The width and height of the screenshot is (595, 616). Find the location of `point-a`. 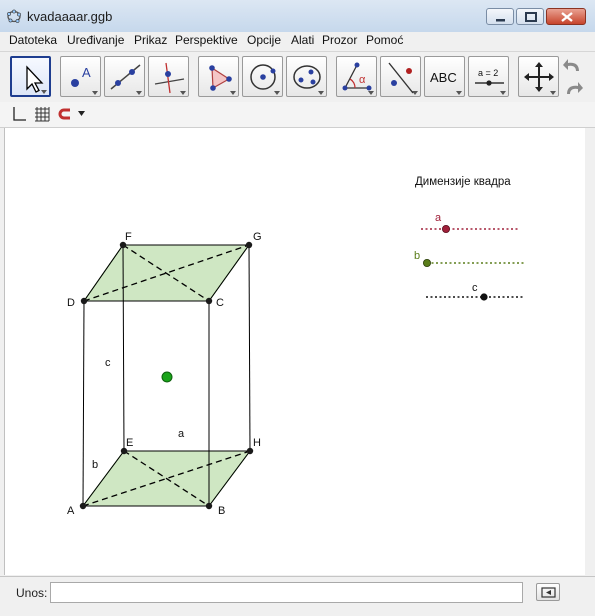

point-a is located at coordinates (83, 506).